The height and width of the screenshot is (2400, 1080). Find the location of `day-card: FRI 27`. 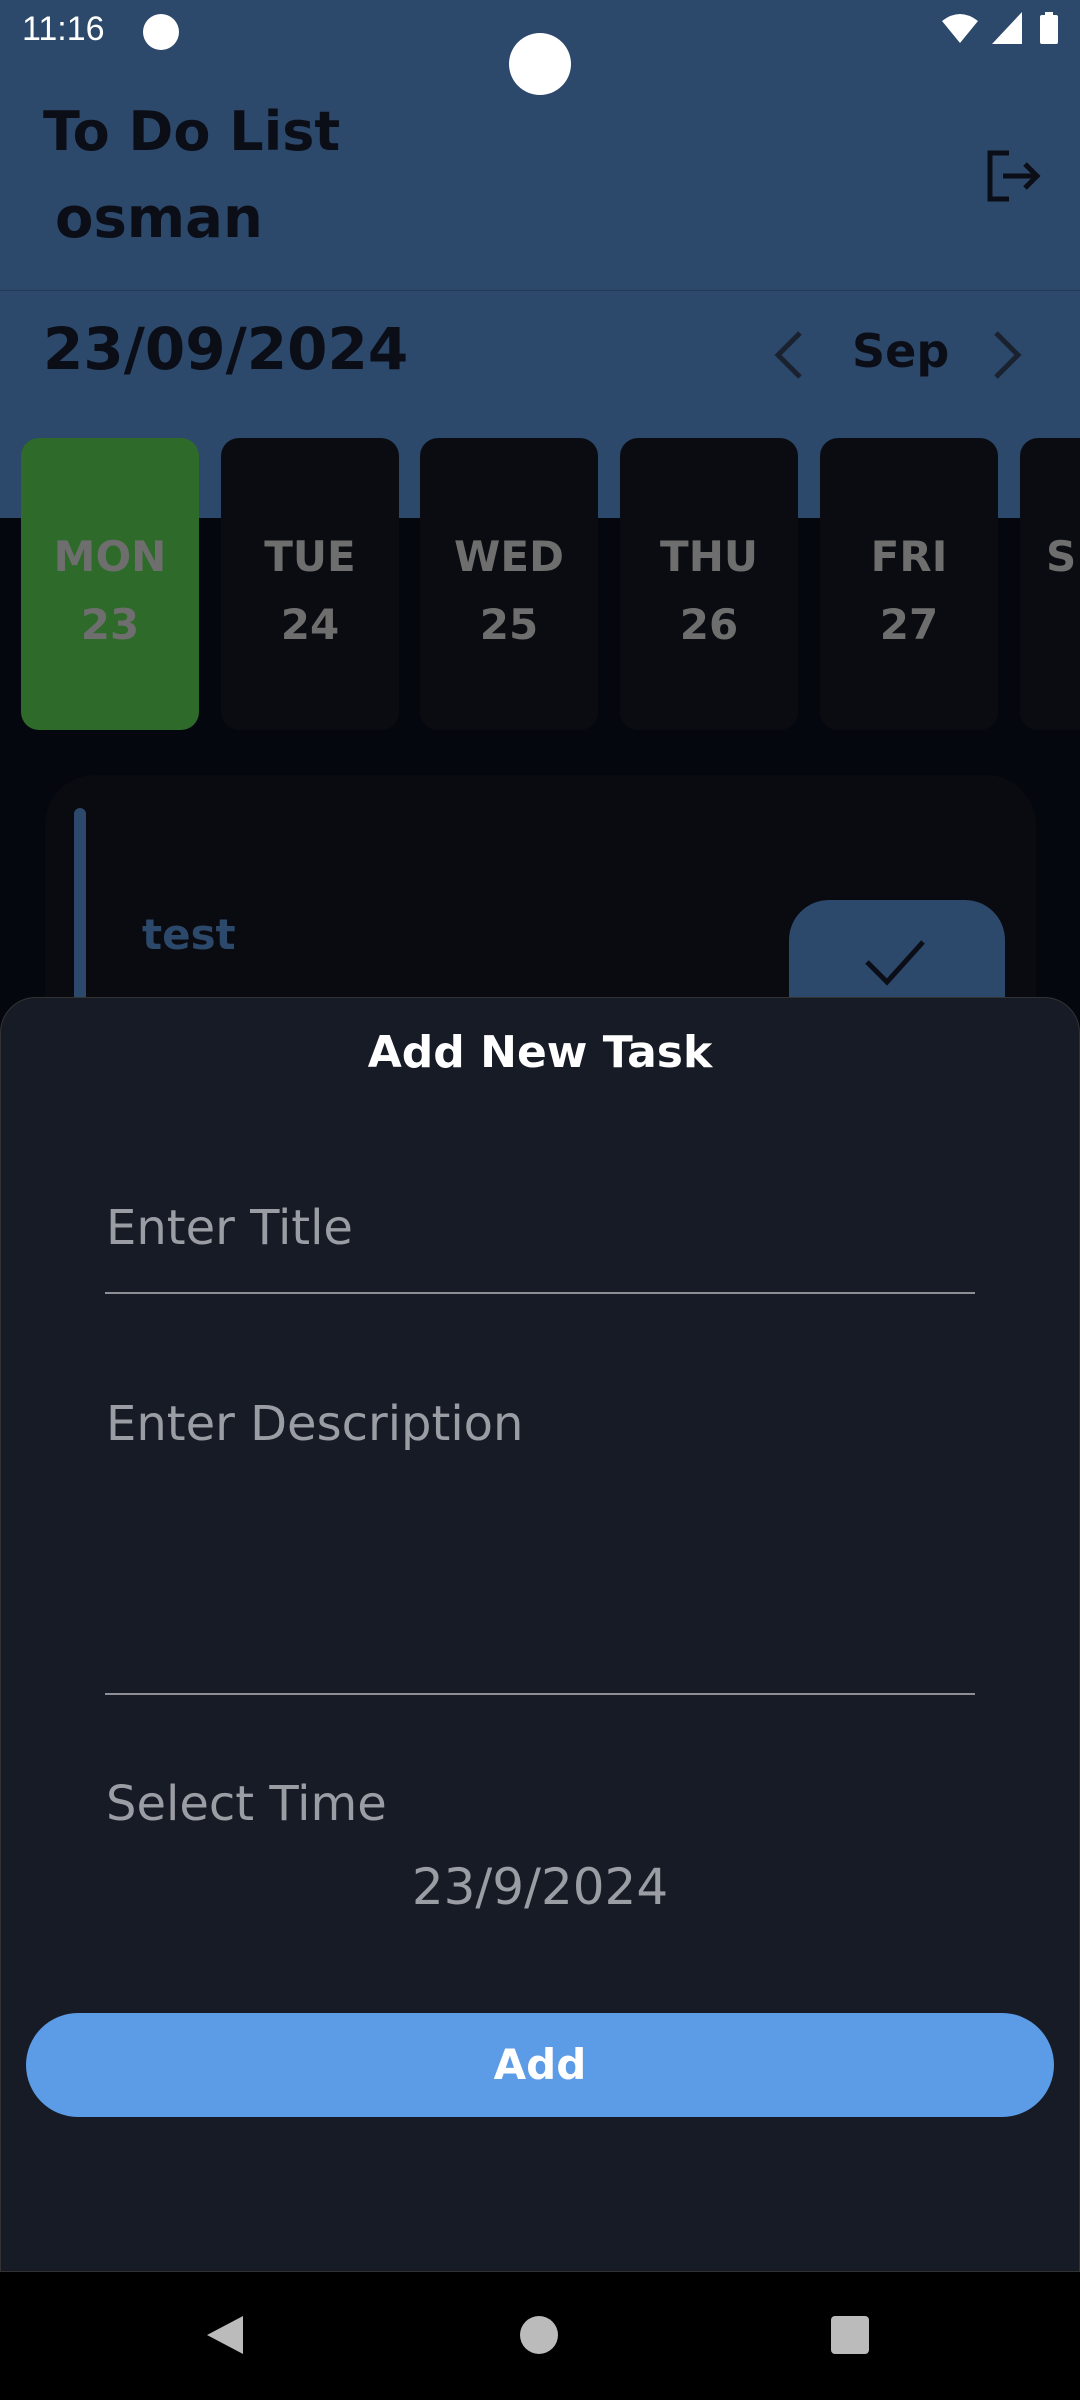

day-card: FRI 27 is located at coordinates (909, 584).